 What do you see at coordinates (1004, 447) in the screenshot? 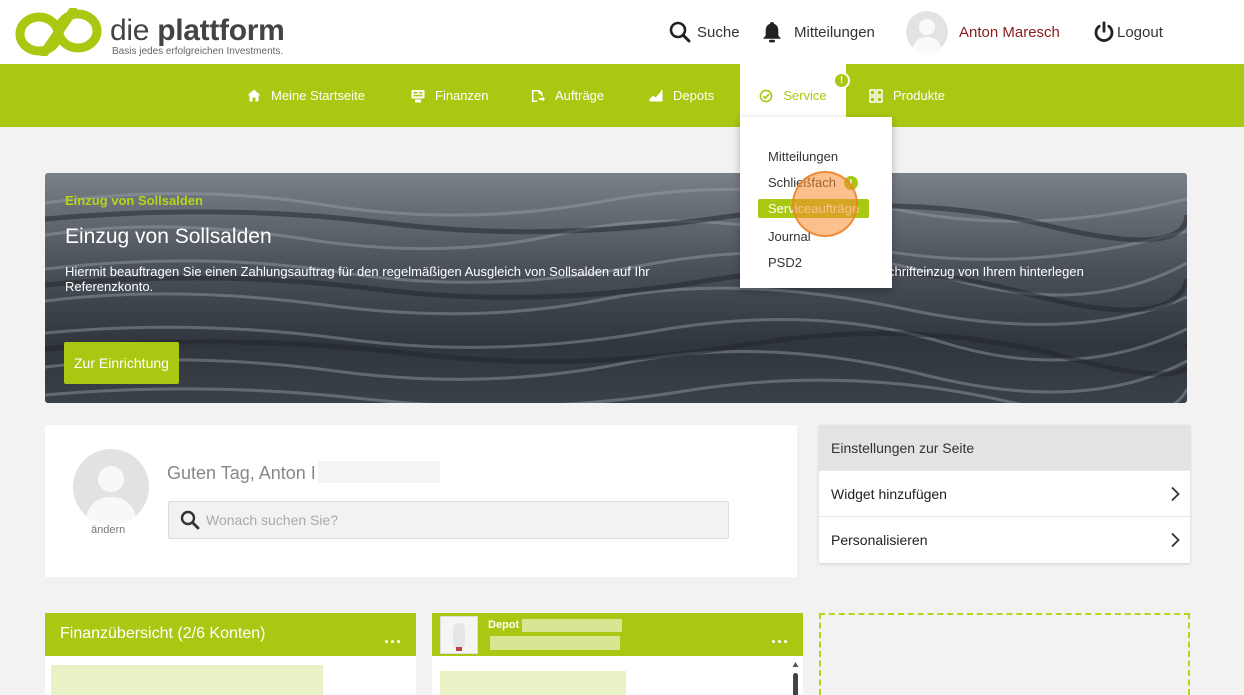
I see `settings-header: Einstellungen zur Seite` at bounding box center [1004, 447].